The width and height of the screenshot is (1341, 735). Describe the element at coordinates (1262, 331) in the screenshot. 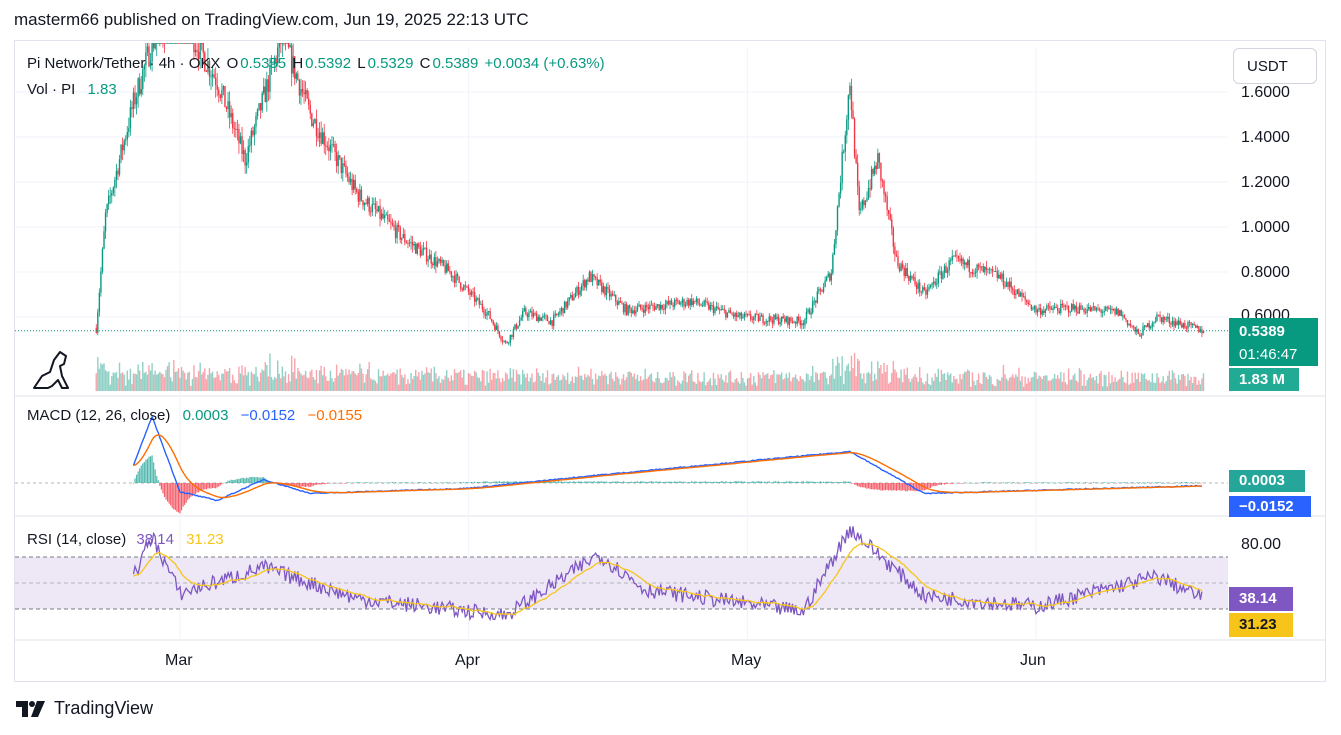

I see `last-price: 0.5389` at that location.